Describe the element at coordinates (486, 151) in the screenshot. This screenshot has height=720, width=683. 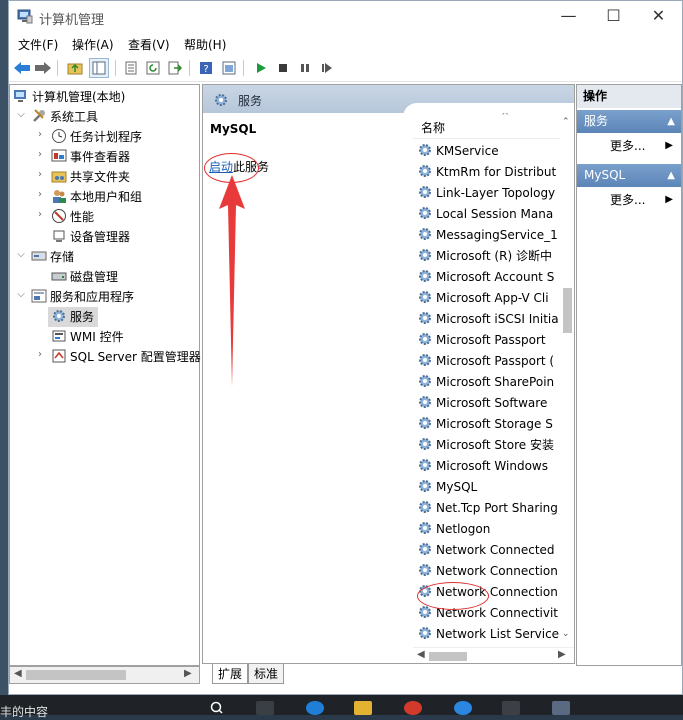
I see `service-row: KMService` at that location.